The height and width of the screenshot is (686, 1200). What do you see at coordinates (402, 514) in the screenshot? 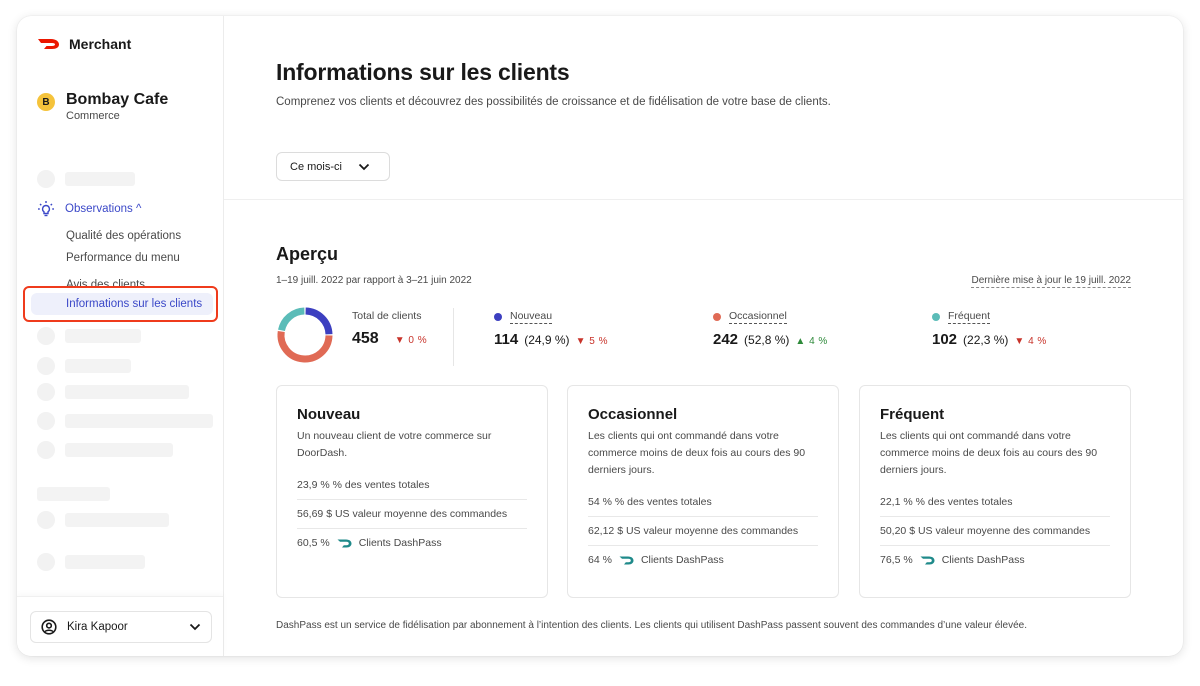
I see `avg-order-text: 56,69 $ US valeur moyenne des commandes` at bounding box center [402, 514].